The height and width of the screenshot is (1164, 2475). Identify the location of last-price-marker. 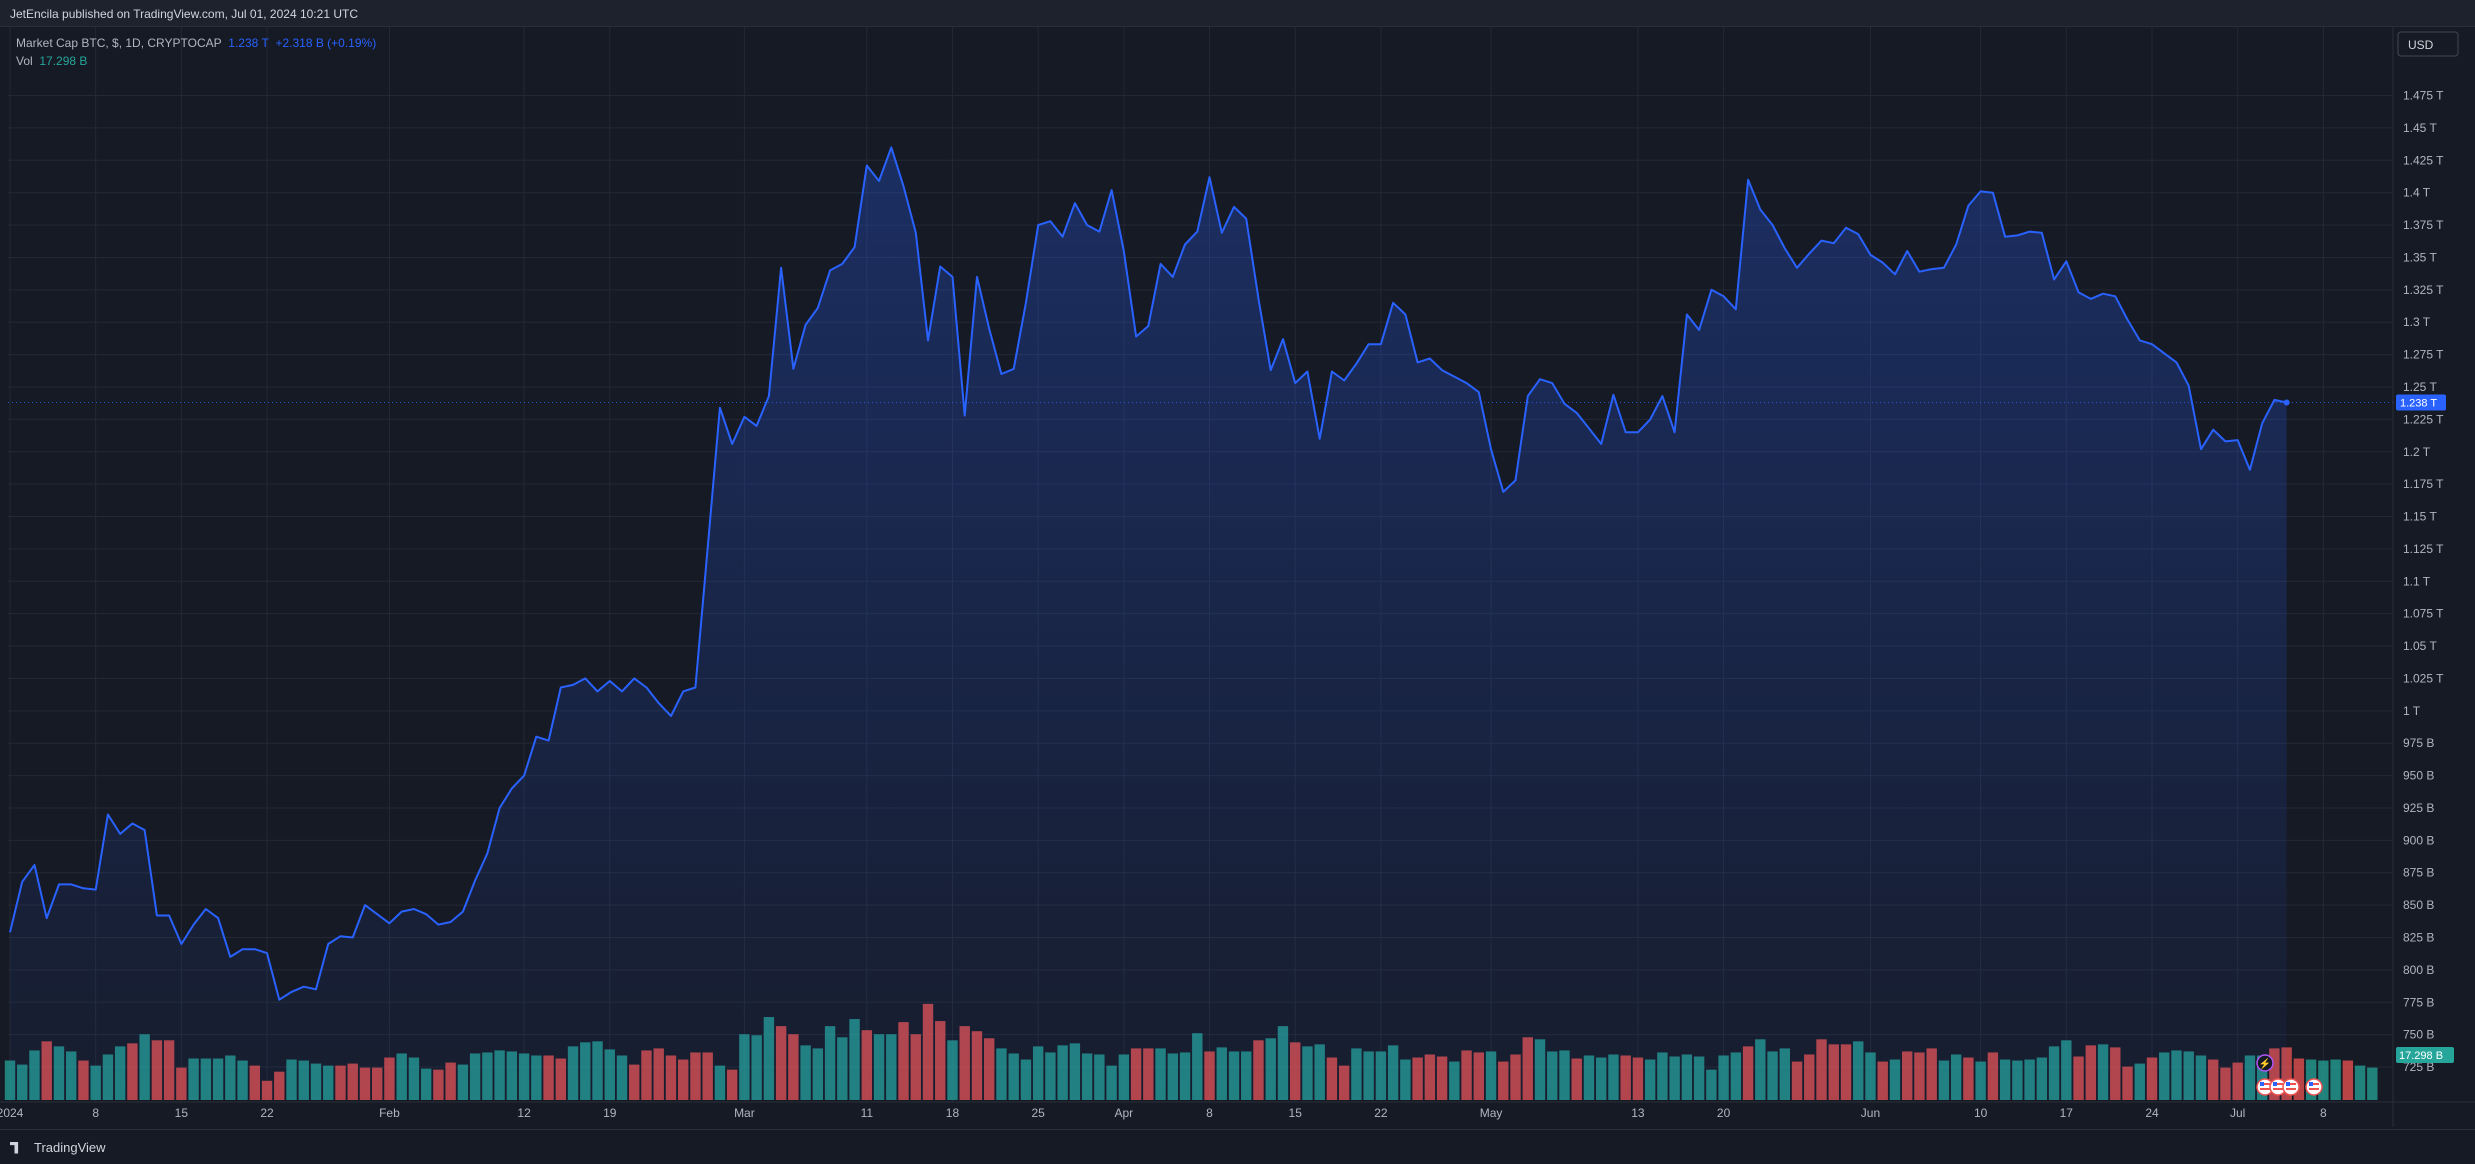
(2286, 402).